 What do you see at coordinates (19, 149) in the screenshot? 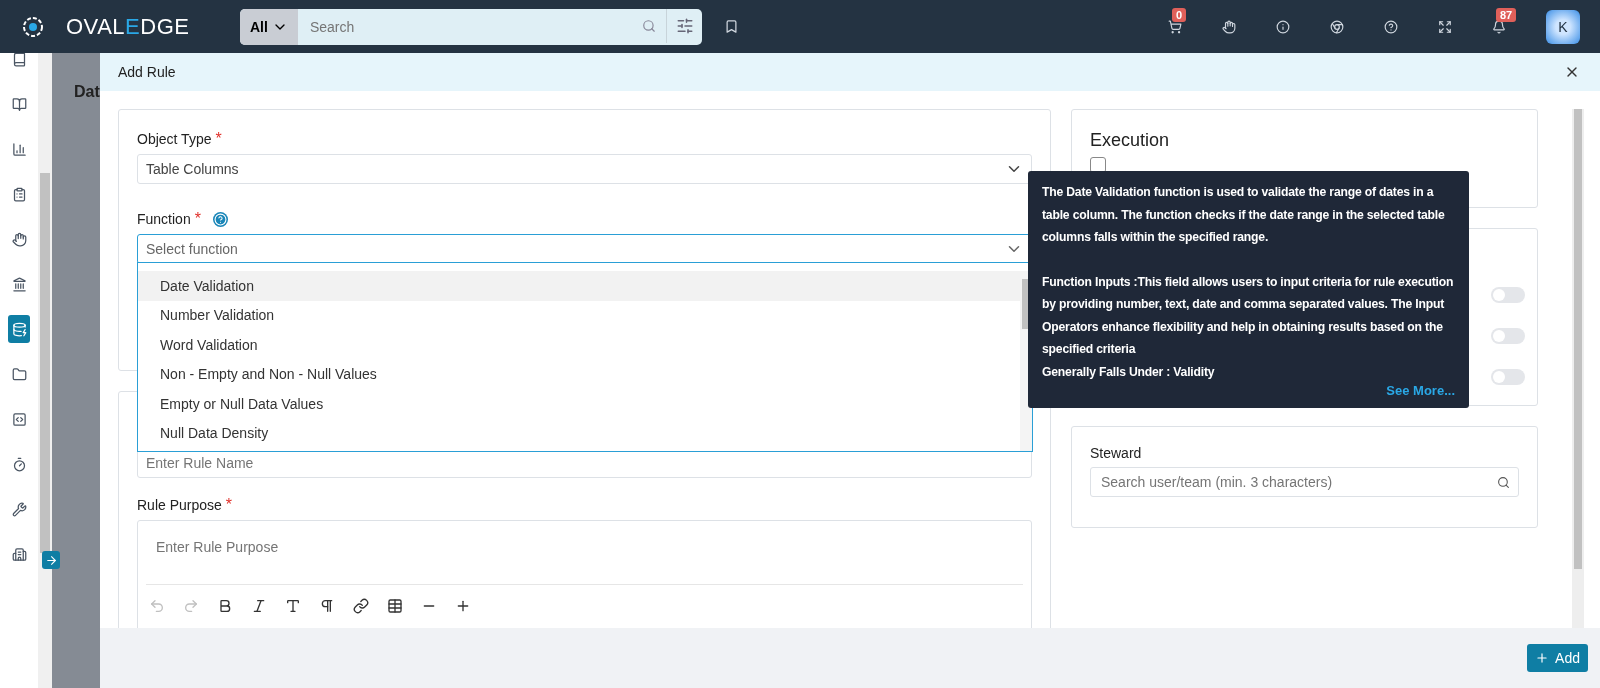
I see `chart-icon` at bounding box center [19, 149].